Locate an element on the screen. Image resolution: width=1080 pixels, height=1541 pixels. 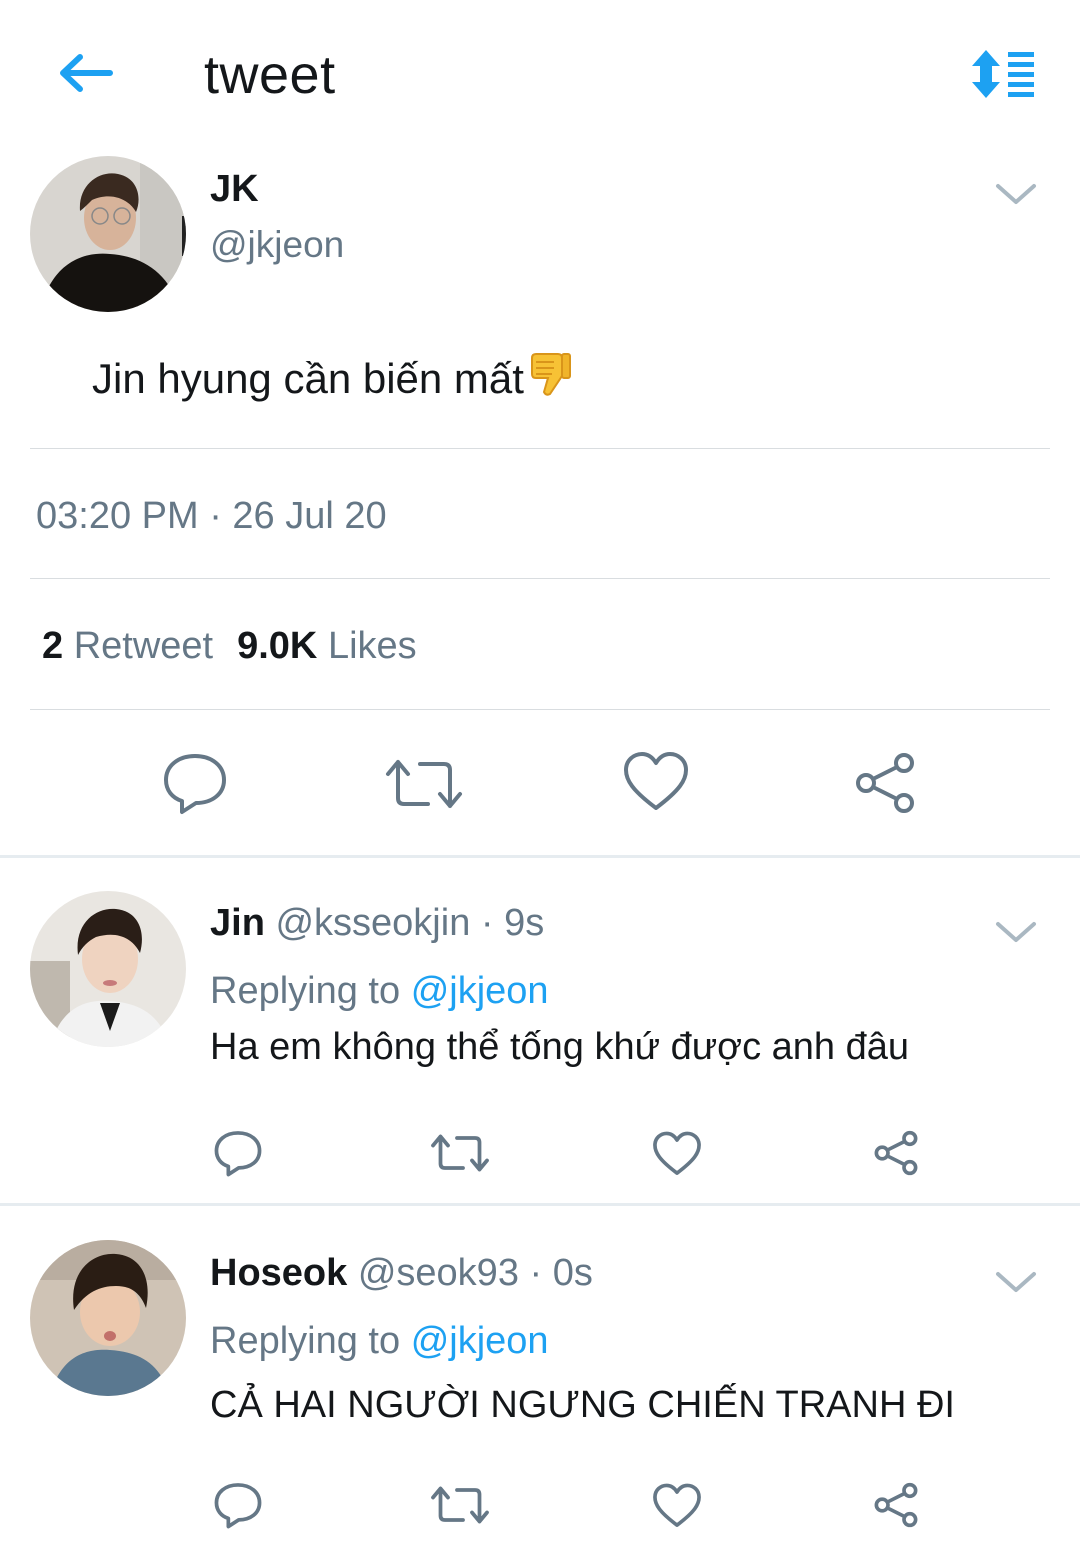
sort-button is located at coordinates (1003, 74).